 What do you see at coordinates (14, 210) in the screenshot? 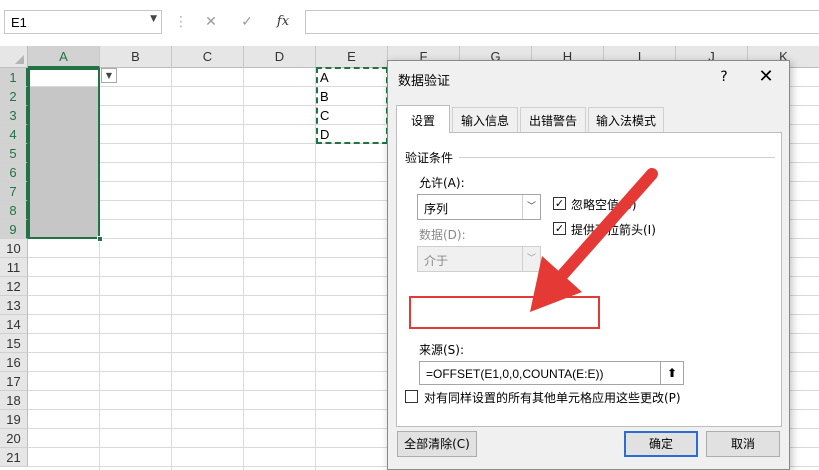
I see `row-header-8: 8` at bounding box center [14, 210].